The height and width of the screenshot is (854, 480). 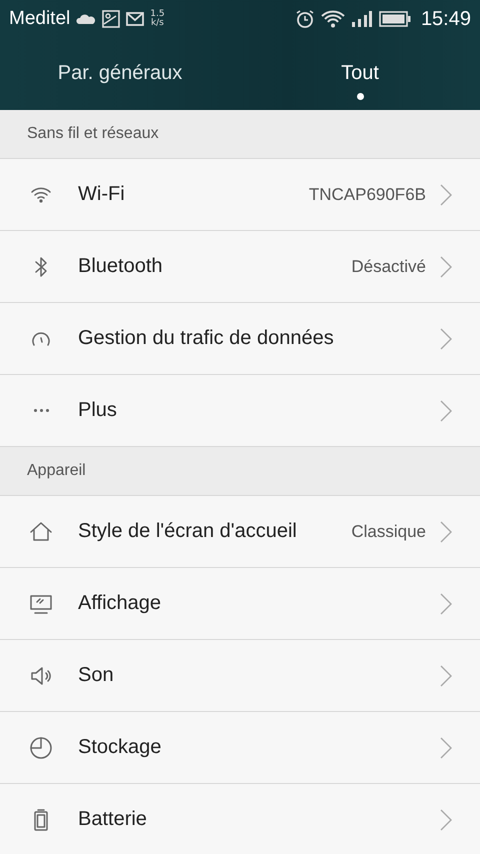 I want to click on setting-value: Classique, so click(x=388, y=532).